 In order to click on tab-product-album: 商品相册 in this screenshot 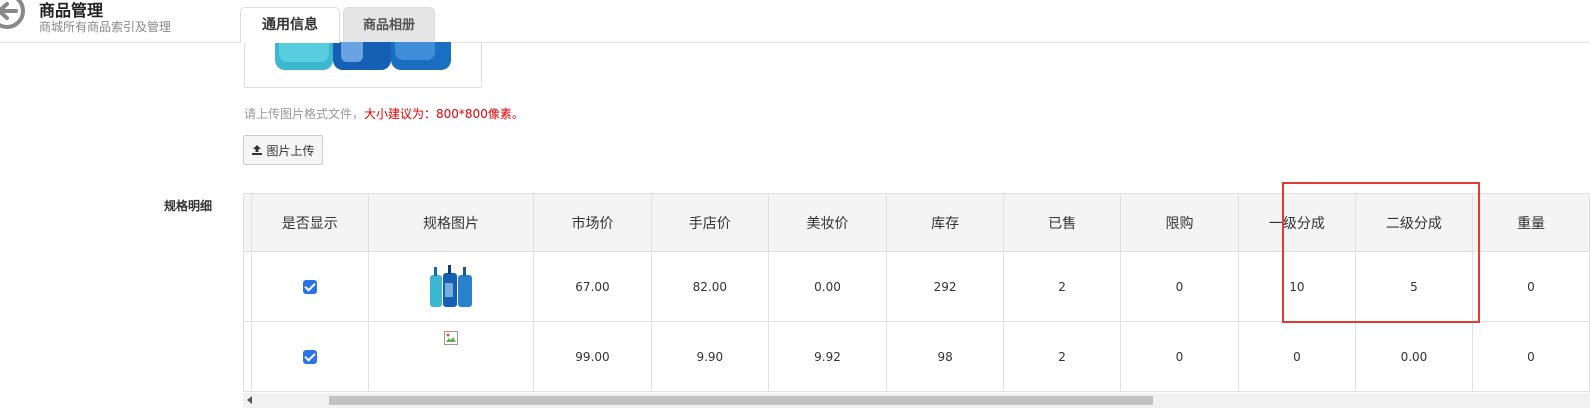, I will do `click(389, 24)`.